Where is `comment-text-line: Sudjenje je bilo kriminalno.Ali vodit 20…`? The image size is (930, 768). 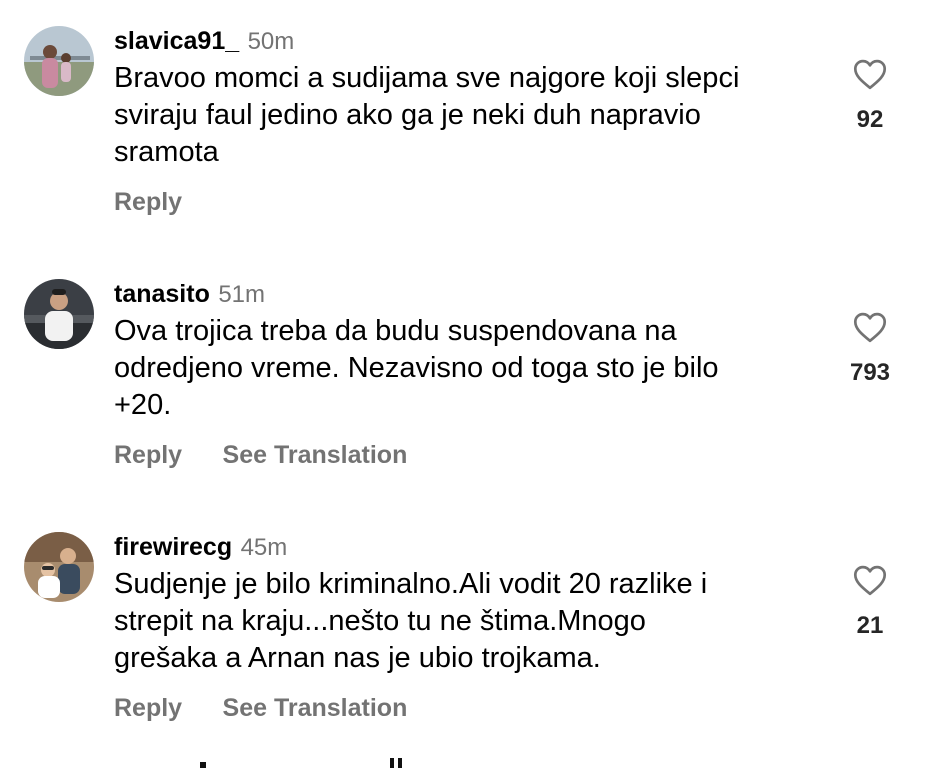 comment-text-line: Sudjenje je bilo kriminalno.Ali vodit 20… is located at coordinates (411, 584).